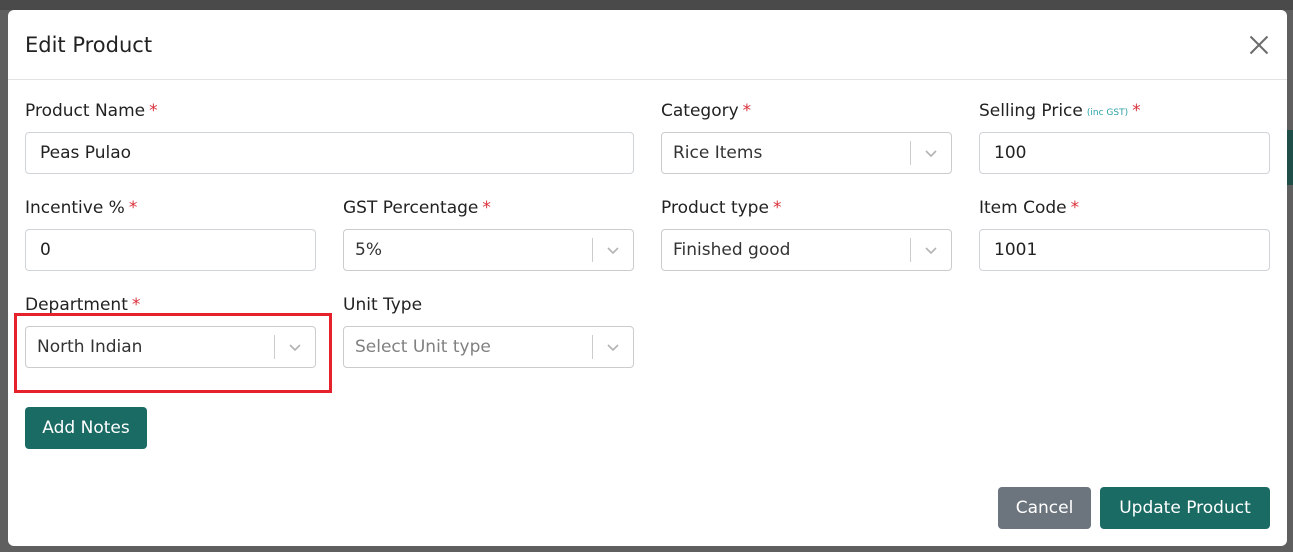 The height and width of the screenshot is (552, 1293). Describe the element at coordinates (417, 208) in the screenshot. I see `gst-label: GST Percentage *` at that location.